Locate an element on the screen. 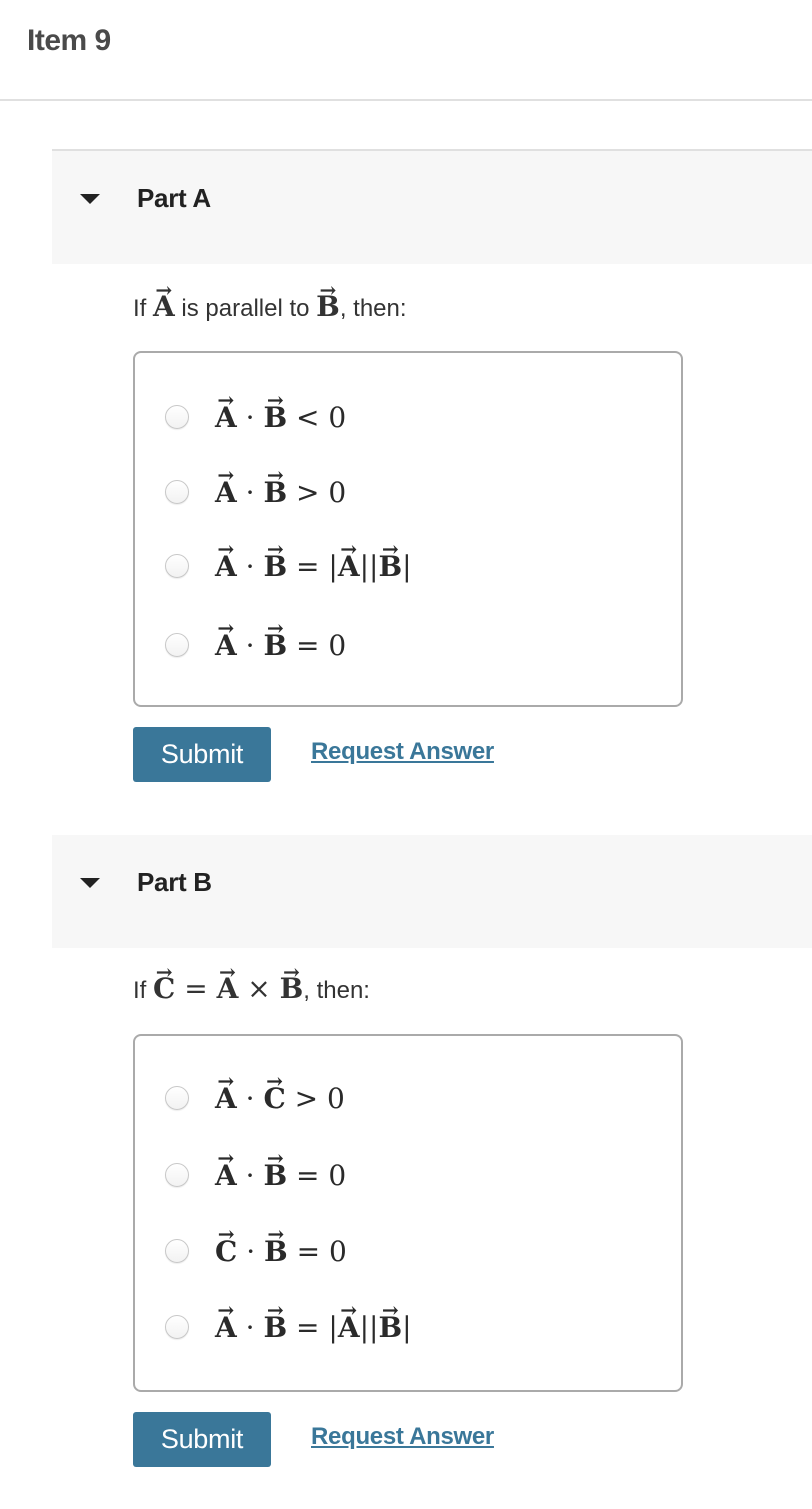  cross-operator: × is located at coordinates (259, 988).